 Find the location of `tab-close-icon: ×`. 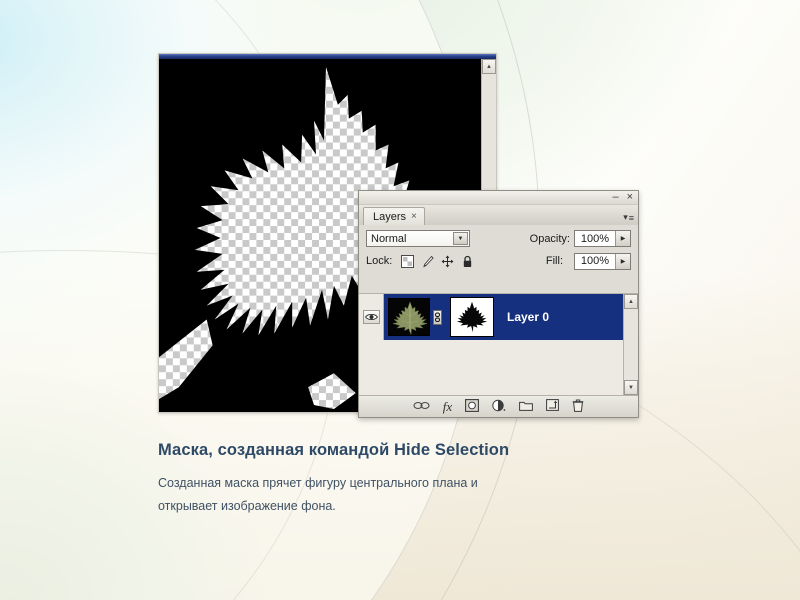

tab-close-icon: × is located at coordinates (414, 216).